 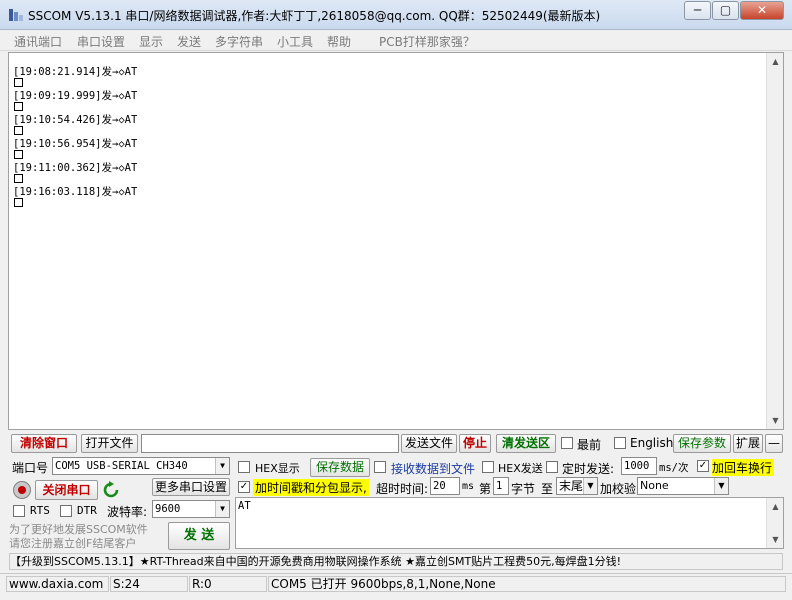 I want to click on send-file-button: 发送文件, so click(x=429, y=443).